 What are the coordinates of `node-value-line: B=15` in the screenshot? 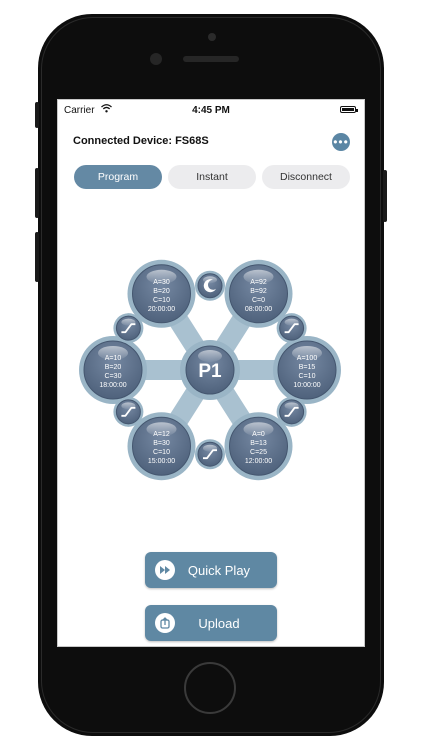 It's located at (307, 367).